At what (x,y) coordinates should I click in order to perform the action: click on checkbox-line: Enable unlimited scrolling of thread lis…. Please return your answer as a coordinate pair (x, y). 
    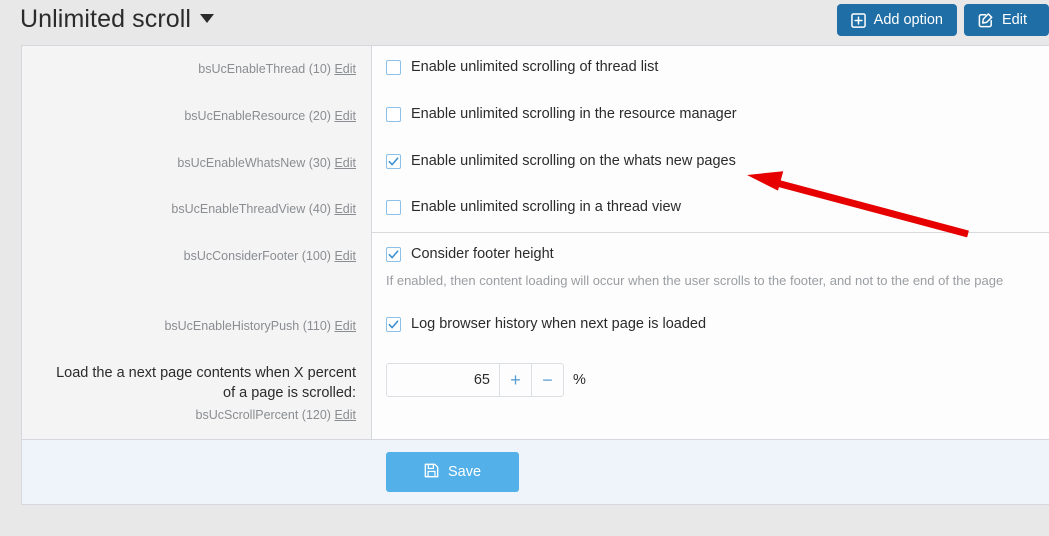
    Looking at the image, I should click on (710, 67).